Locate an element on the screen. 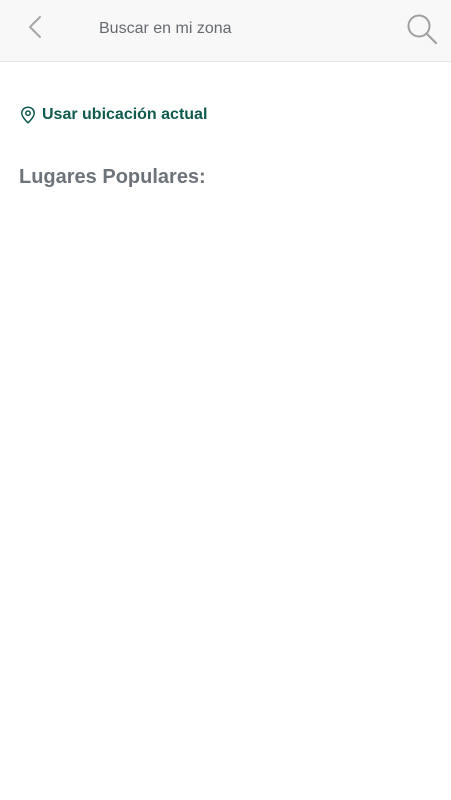 This screenshot has width=451, height=800. search-header is located at coordinates (225, 31).